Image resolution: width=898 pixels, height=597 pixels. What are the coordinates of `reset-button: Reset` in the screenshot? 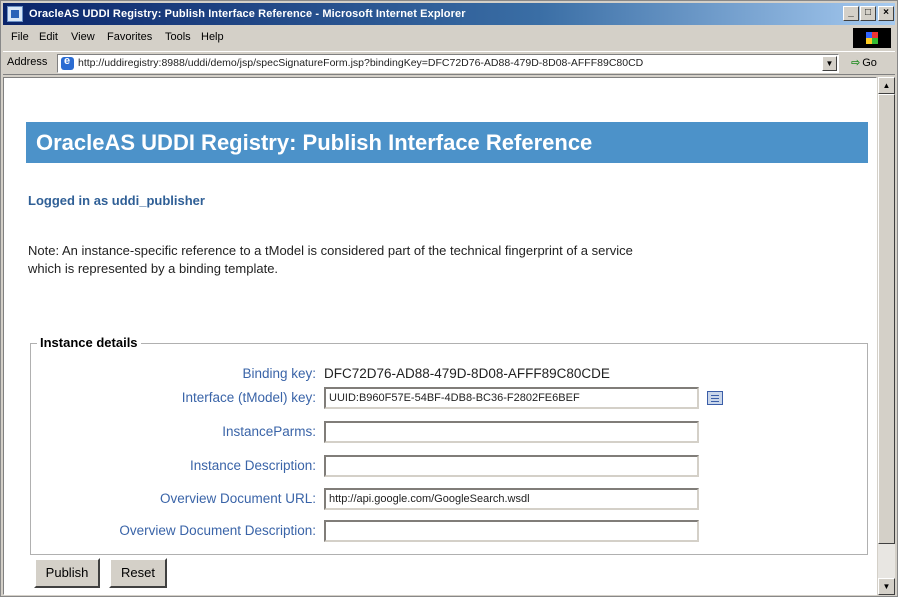 It's located at (138, 573).